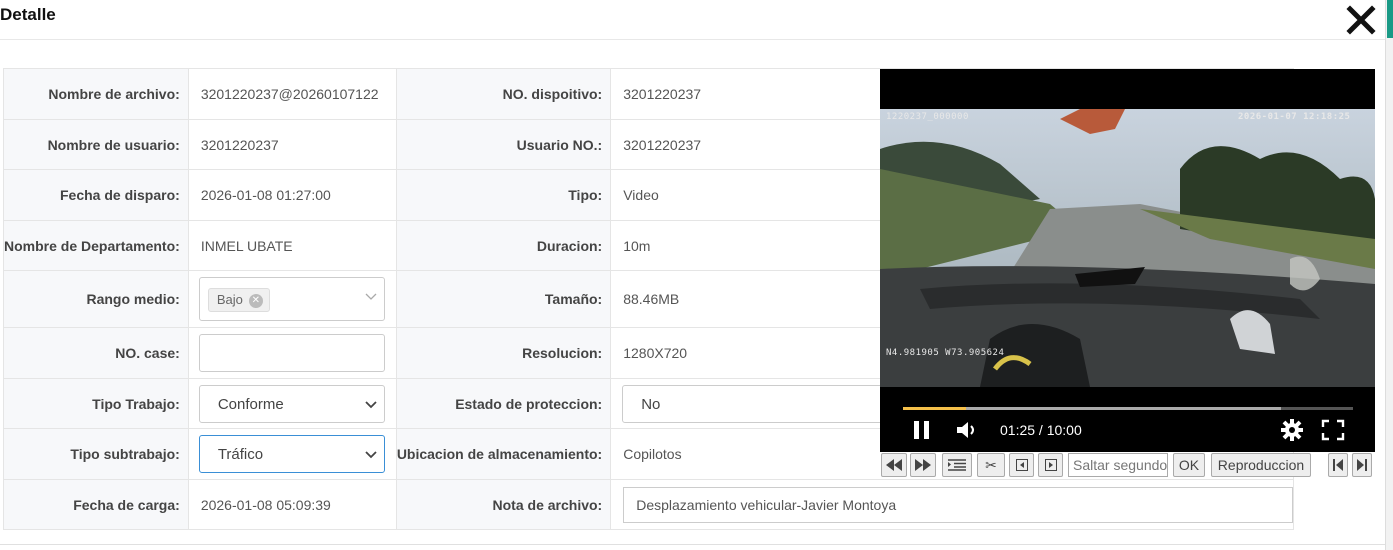  What do you see at coordinates (934, 408) in the screenshot?
I see `progress-fill` at bounding box center [934, 408].